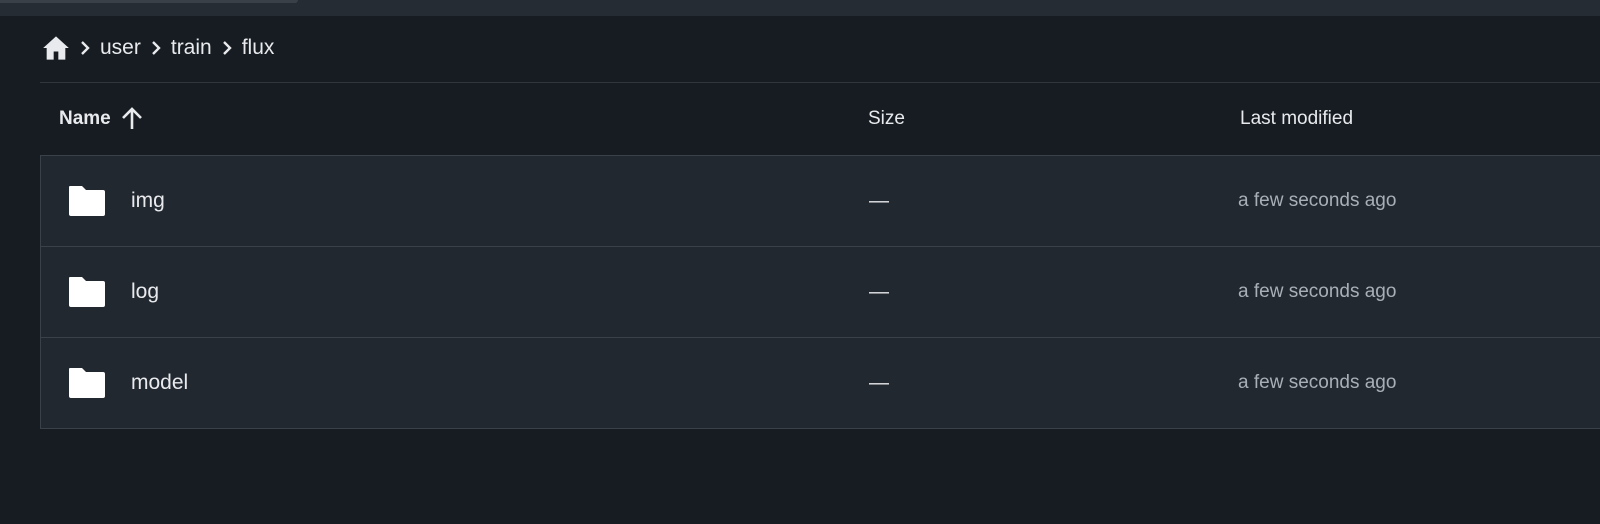 This screenshot has width=1600, height=524. I want to click on column-header-name: Name, so click(101, 119).